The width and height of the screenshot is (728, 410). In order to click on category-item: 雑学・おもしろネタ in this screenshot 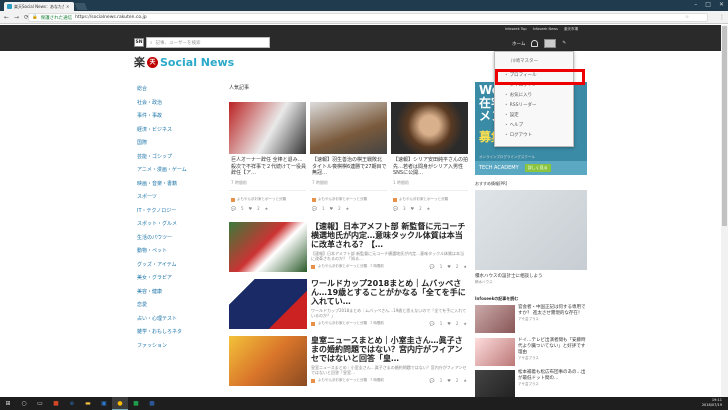, I will do `click(177, 335)`.